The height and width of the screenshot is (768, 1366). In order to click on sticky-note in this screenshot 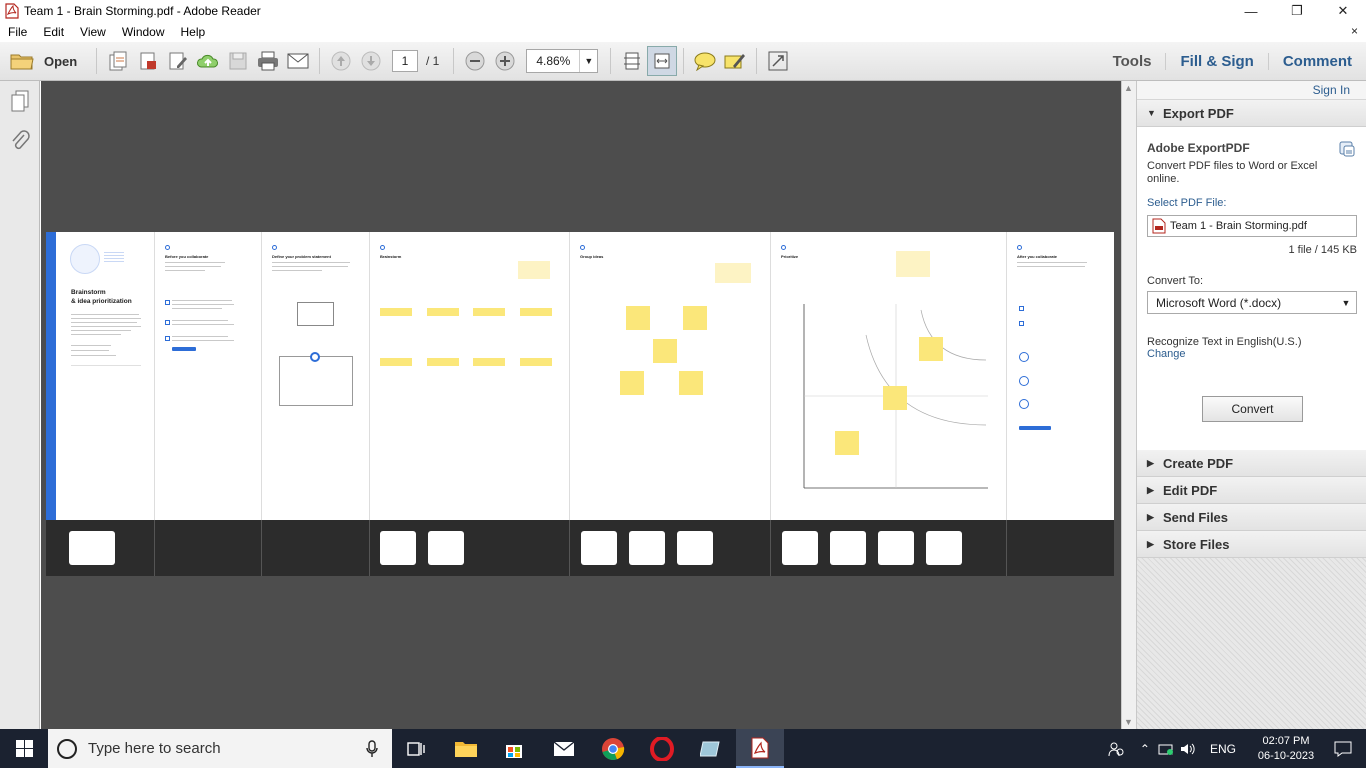, I will do `click(443, 312)`.